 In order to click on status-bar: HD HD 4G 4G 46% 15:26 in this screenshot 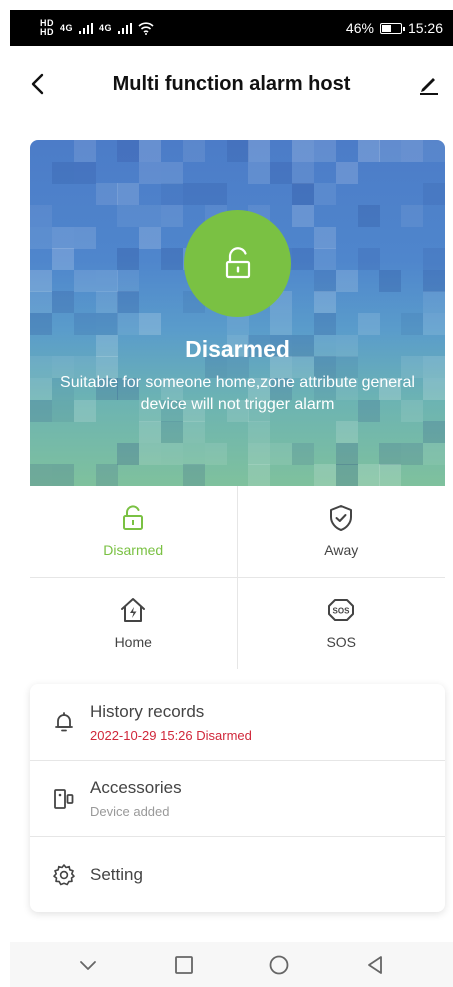, I will do `click(231, 28)`.